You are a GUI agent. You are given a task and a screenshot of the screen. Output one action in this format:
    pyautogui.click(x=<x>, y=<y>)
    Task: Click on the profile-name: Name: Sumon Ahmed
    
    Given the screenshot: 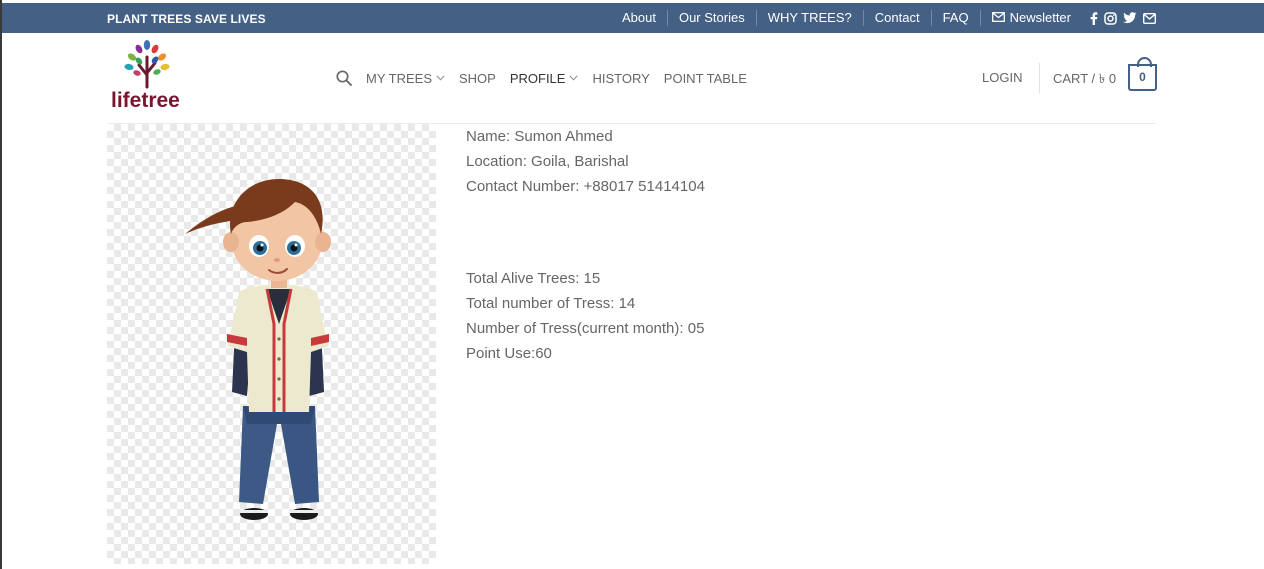 What is the action you would take?
    pyautogui.click(x=539, y=136)
    